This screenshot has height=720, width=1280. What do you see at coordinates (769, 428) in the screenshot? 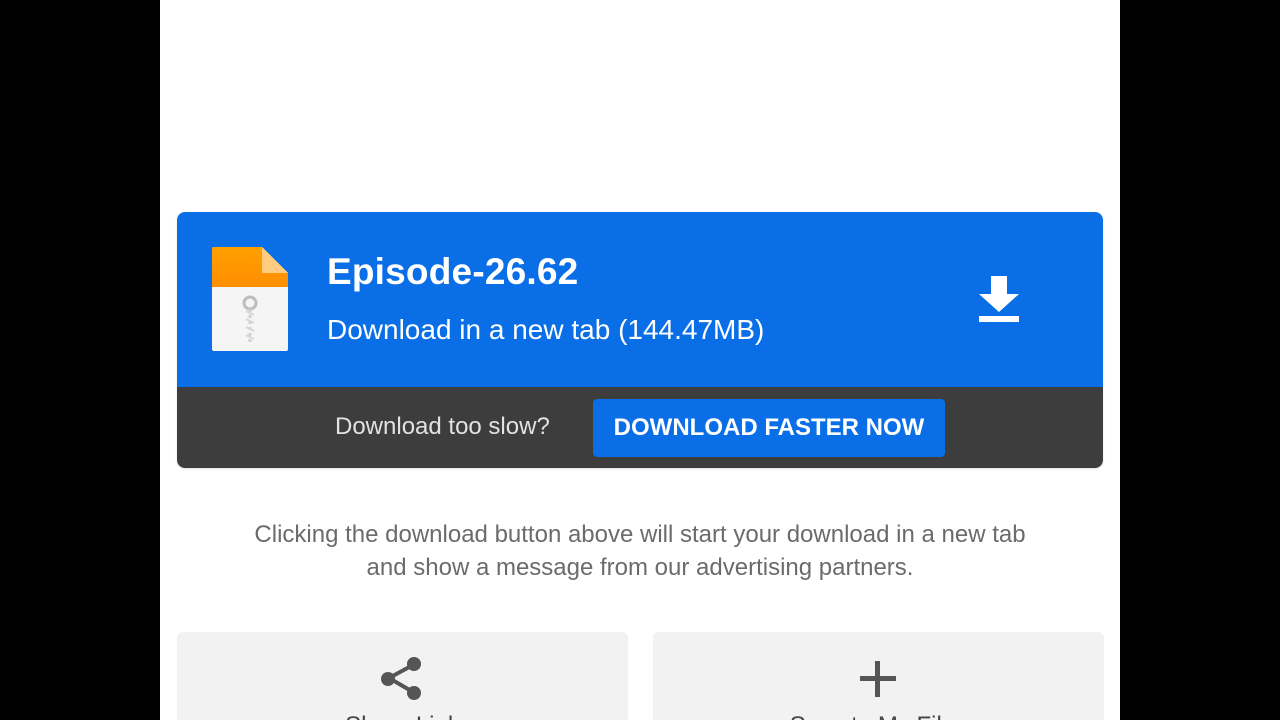
I see `download-faster-button: DOWNLOAD FASTER NOW` at bounding box center [769, 428].